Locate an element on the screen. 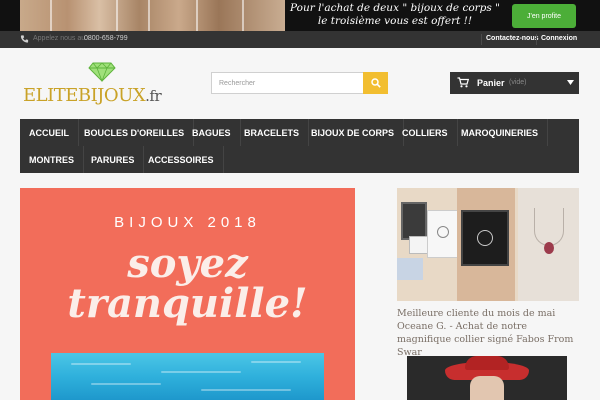 The height and width of the screenshot is (400, 600). menu-item-label: ACCUEIL is located at coordinates (49, 132).